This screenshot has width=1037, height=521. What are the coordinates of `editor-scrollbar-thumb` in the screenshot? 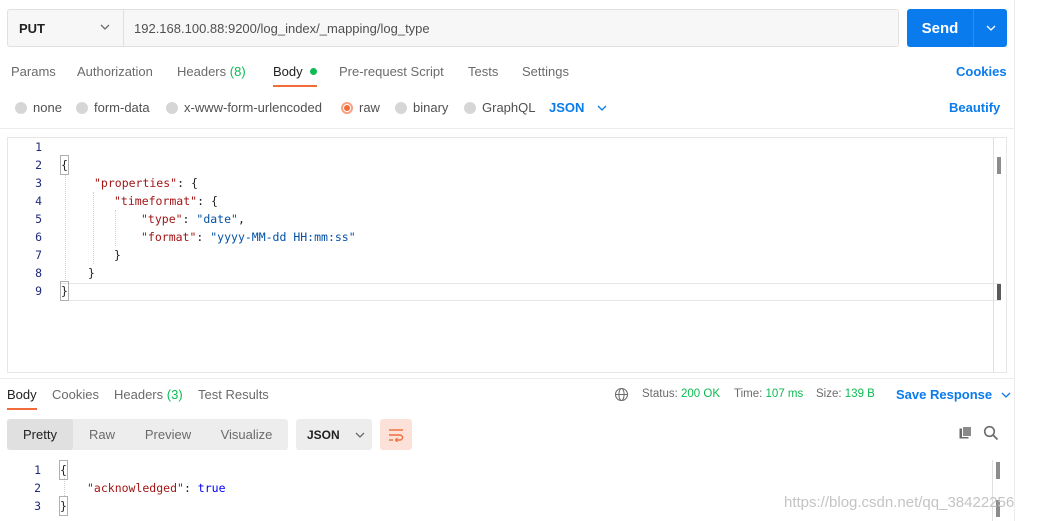 It's located at (999, 165).